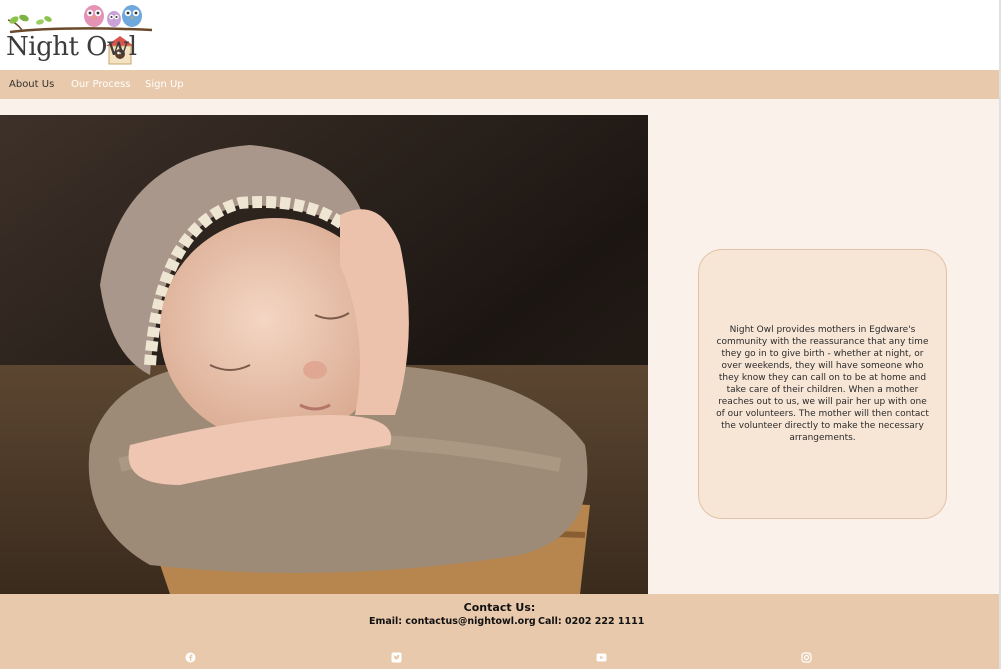 This screenshot has height=669, width=1001. I want to click on facebook-icon, so click(190, 655).